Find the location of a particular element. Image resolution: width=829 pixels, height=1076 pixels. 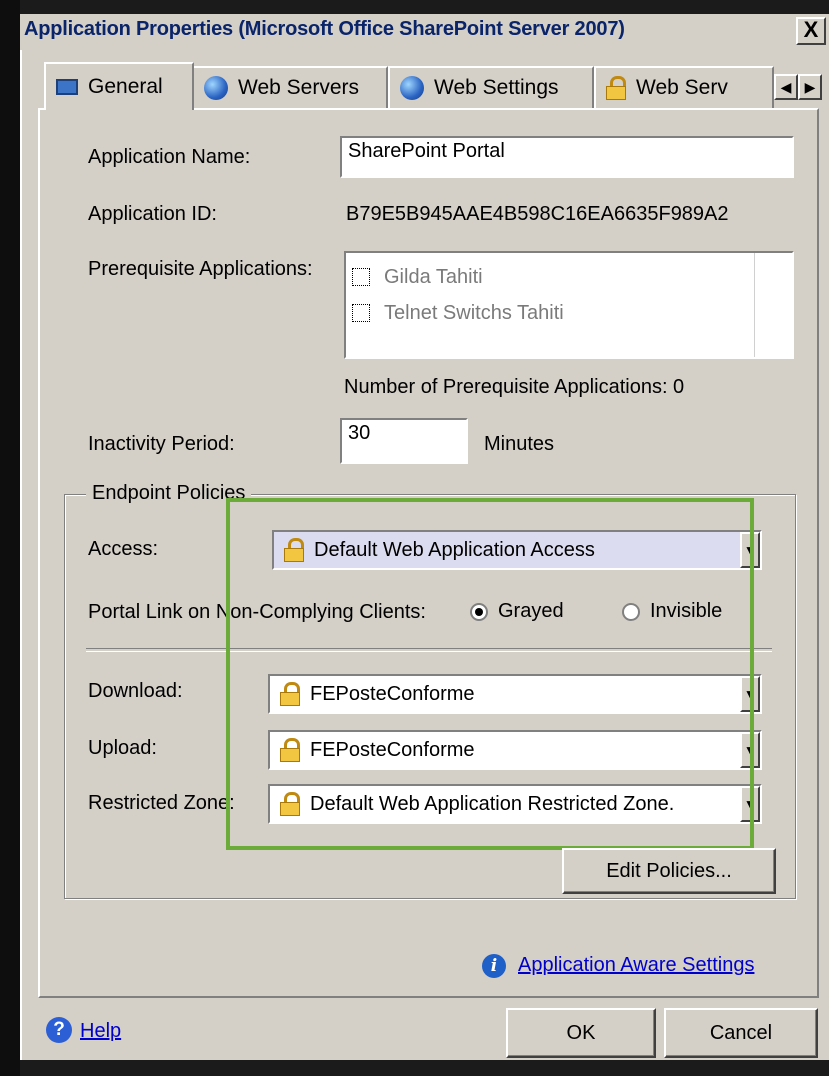

list-item: Telnet Switchs Tahiti is located at coordinates (458, 313).